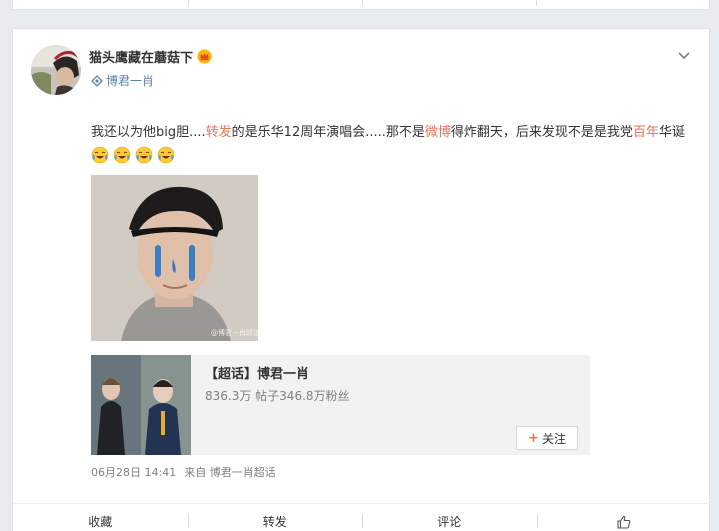 The width and height of the screenshot is (719, 531). Describe the element at coordinates (547, 438) in the screenshot. I see `follow-button: + 关注` at that location.